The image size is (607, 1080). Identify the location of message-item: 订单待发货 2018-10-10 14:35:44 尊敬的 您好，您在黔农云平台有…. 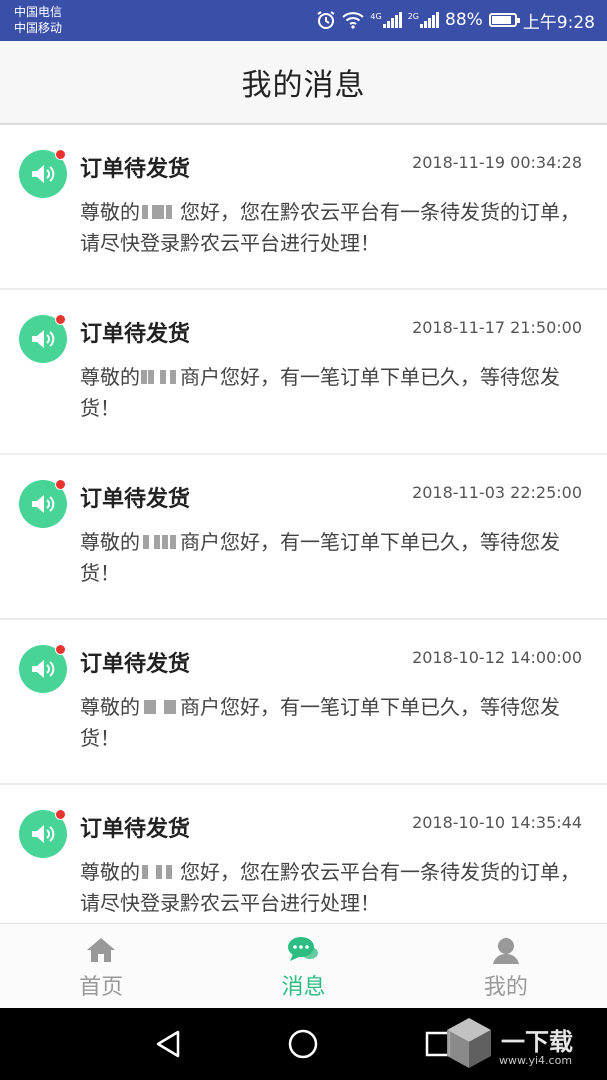
(303, 854).